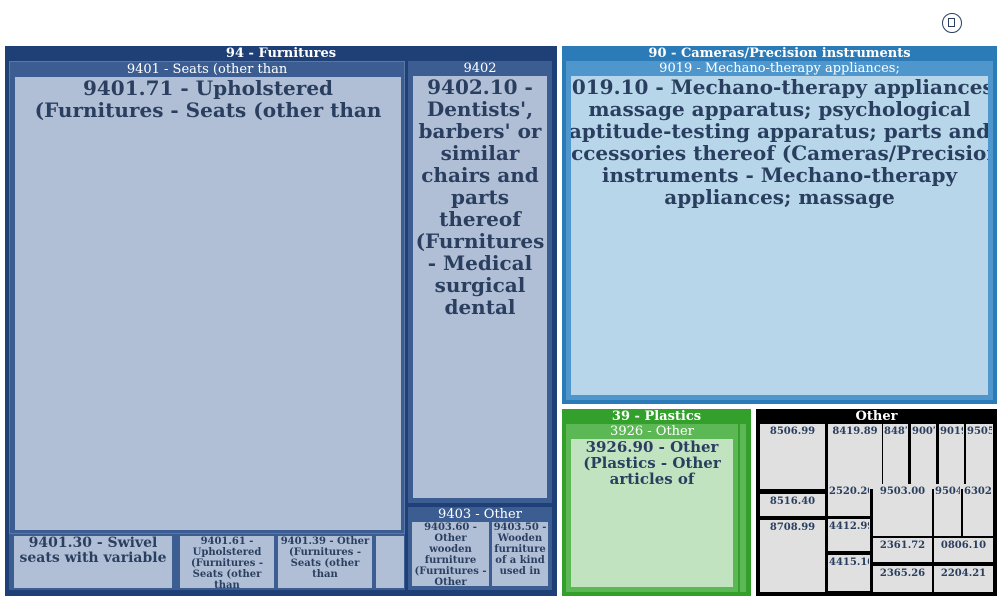 The image size is (1000, 600). What do you see at coordinates (652, 431) in the screenshot?
I see `subgroup-header: 3926 - Other` at bounding box center [652, 431].